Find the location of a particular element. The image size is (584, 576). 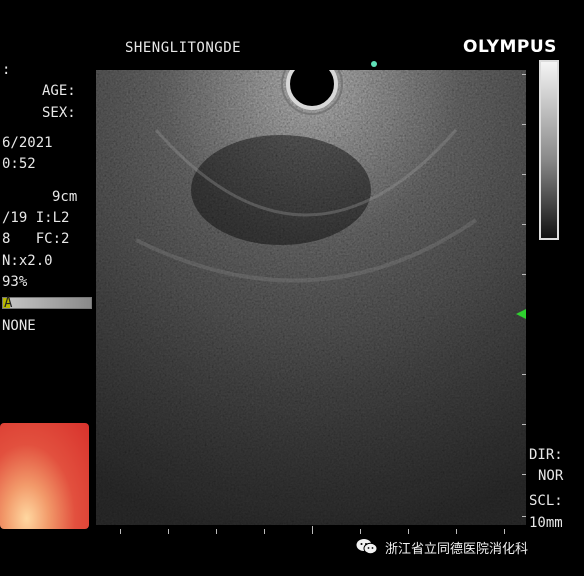

age-label: AGE: is located at coordinates (59, 91).